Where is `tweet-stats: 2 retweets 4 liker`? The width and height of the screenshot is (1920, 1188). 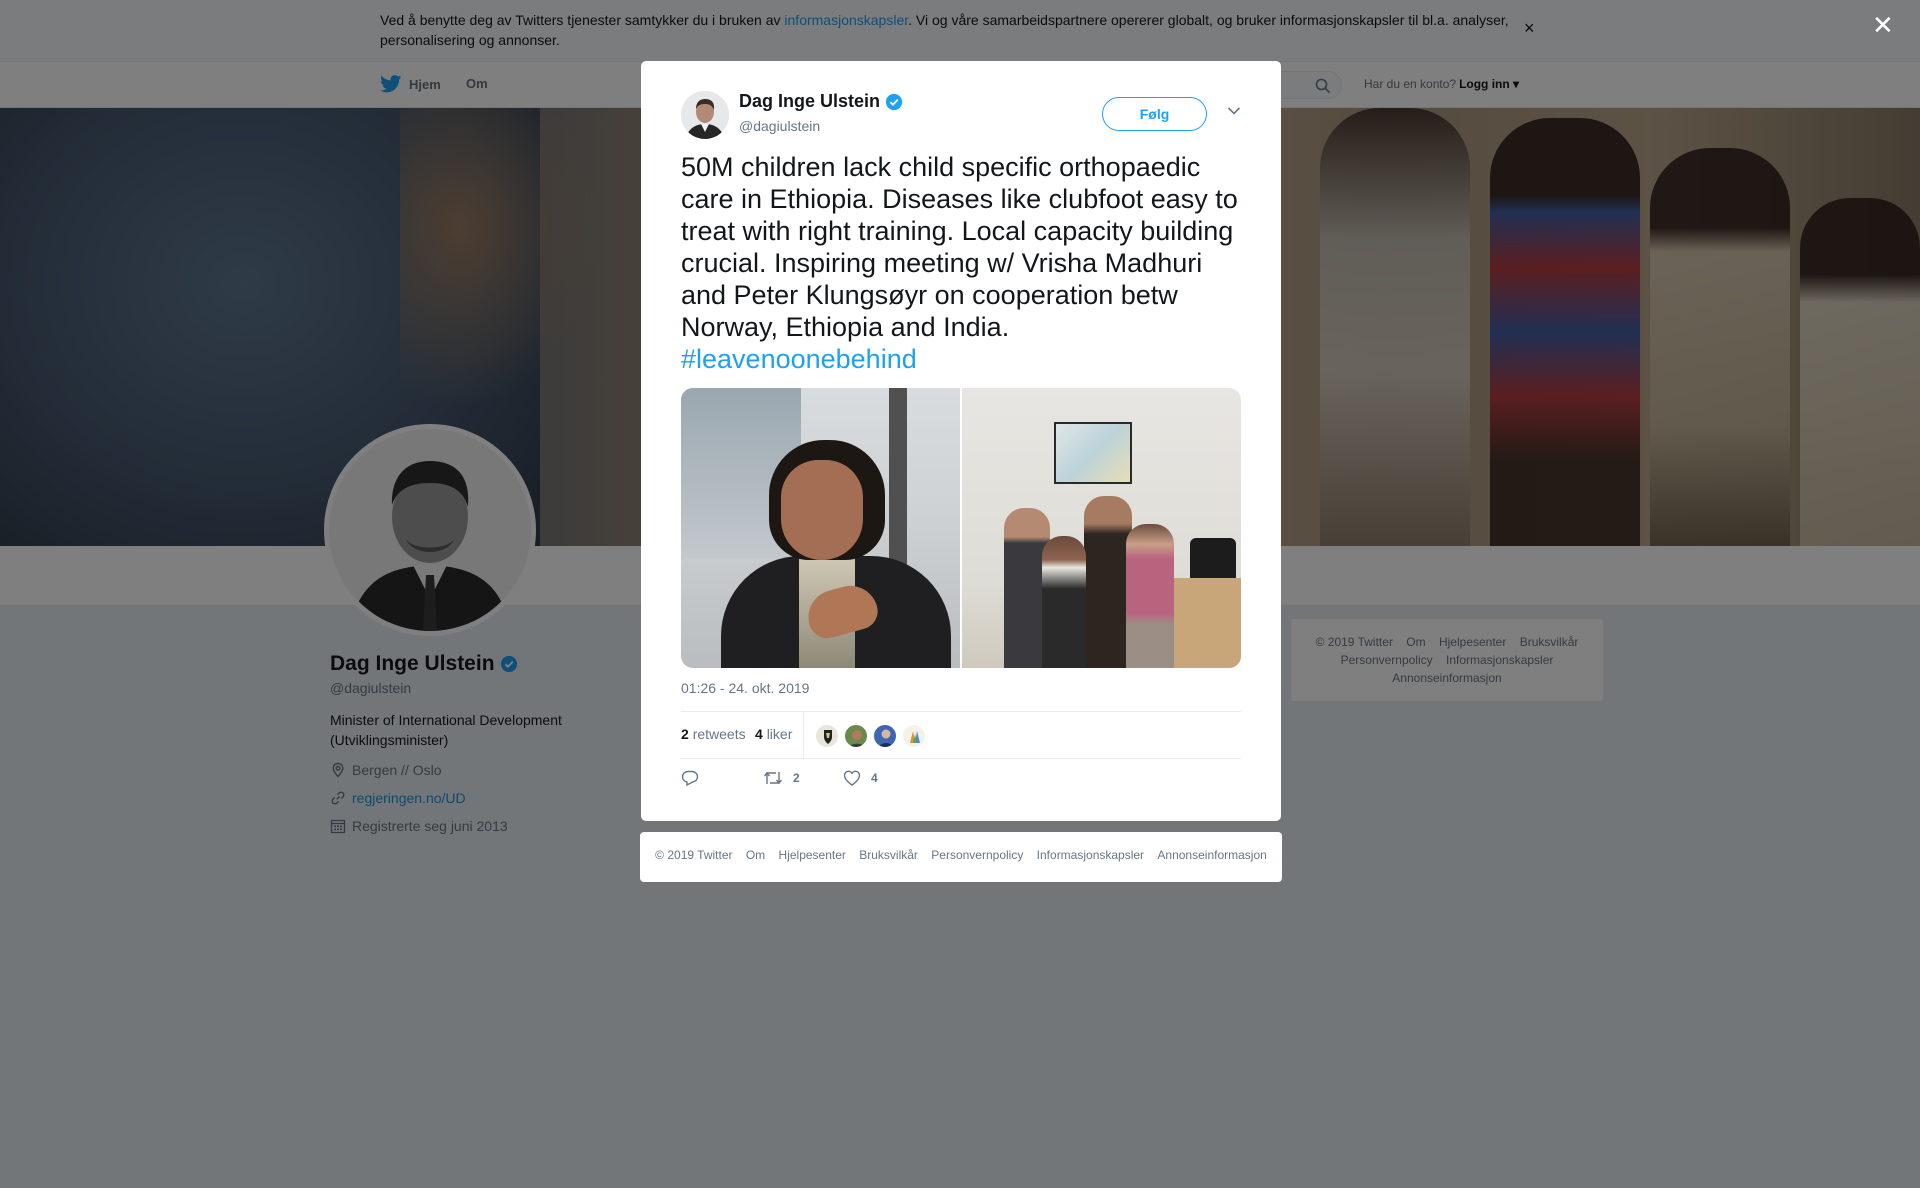
tweet-stats: 2 retweets 4 liker is located at coordinates (961, 735).